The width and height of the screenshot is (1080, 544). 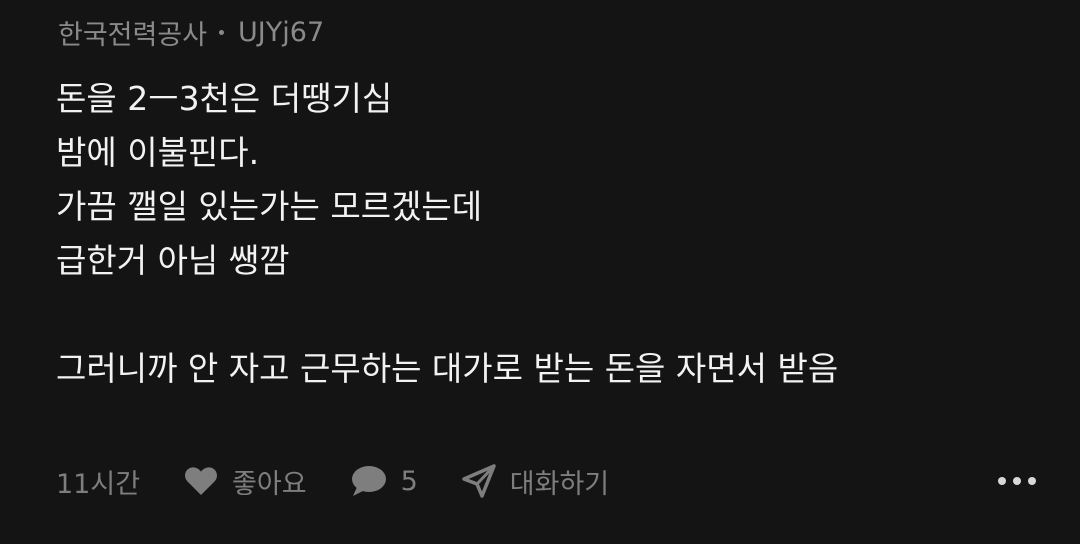 What do you see at coordinates (158, 152) in the screenshot?
I see `comment-line: 밤에 이불핀다.` at bounding box center [158, 152].